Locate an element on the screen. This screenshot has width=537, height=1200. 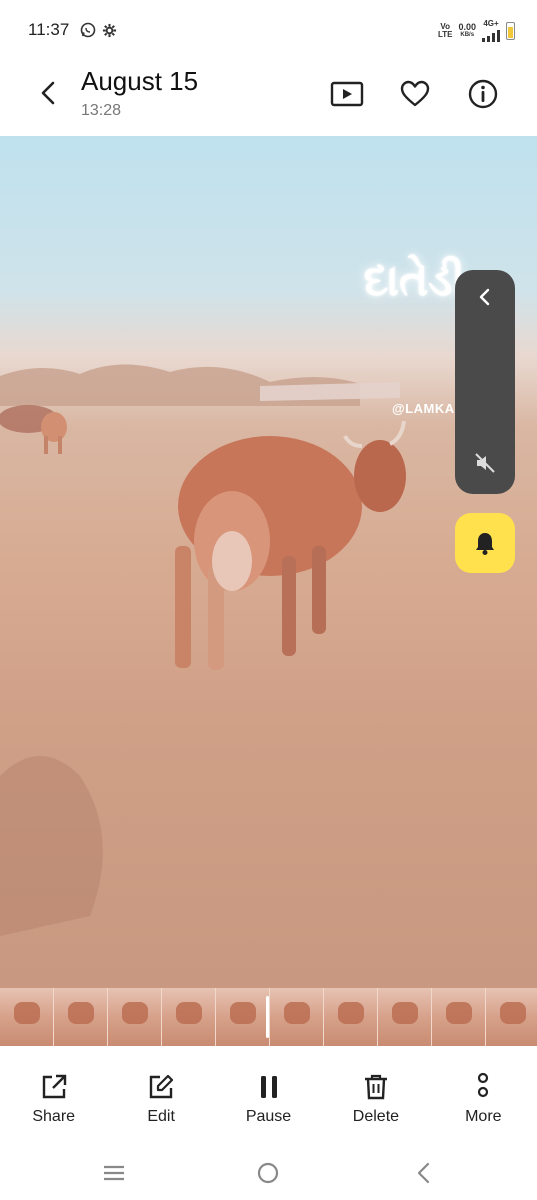
pause-label: Pause is located at coordinates (268, 1116).